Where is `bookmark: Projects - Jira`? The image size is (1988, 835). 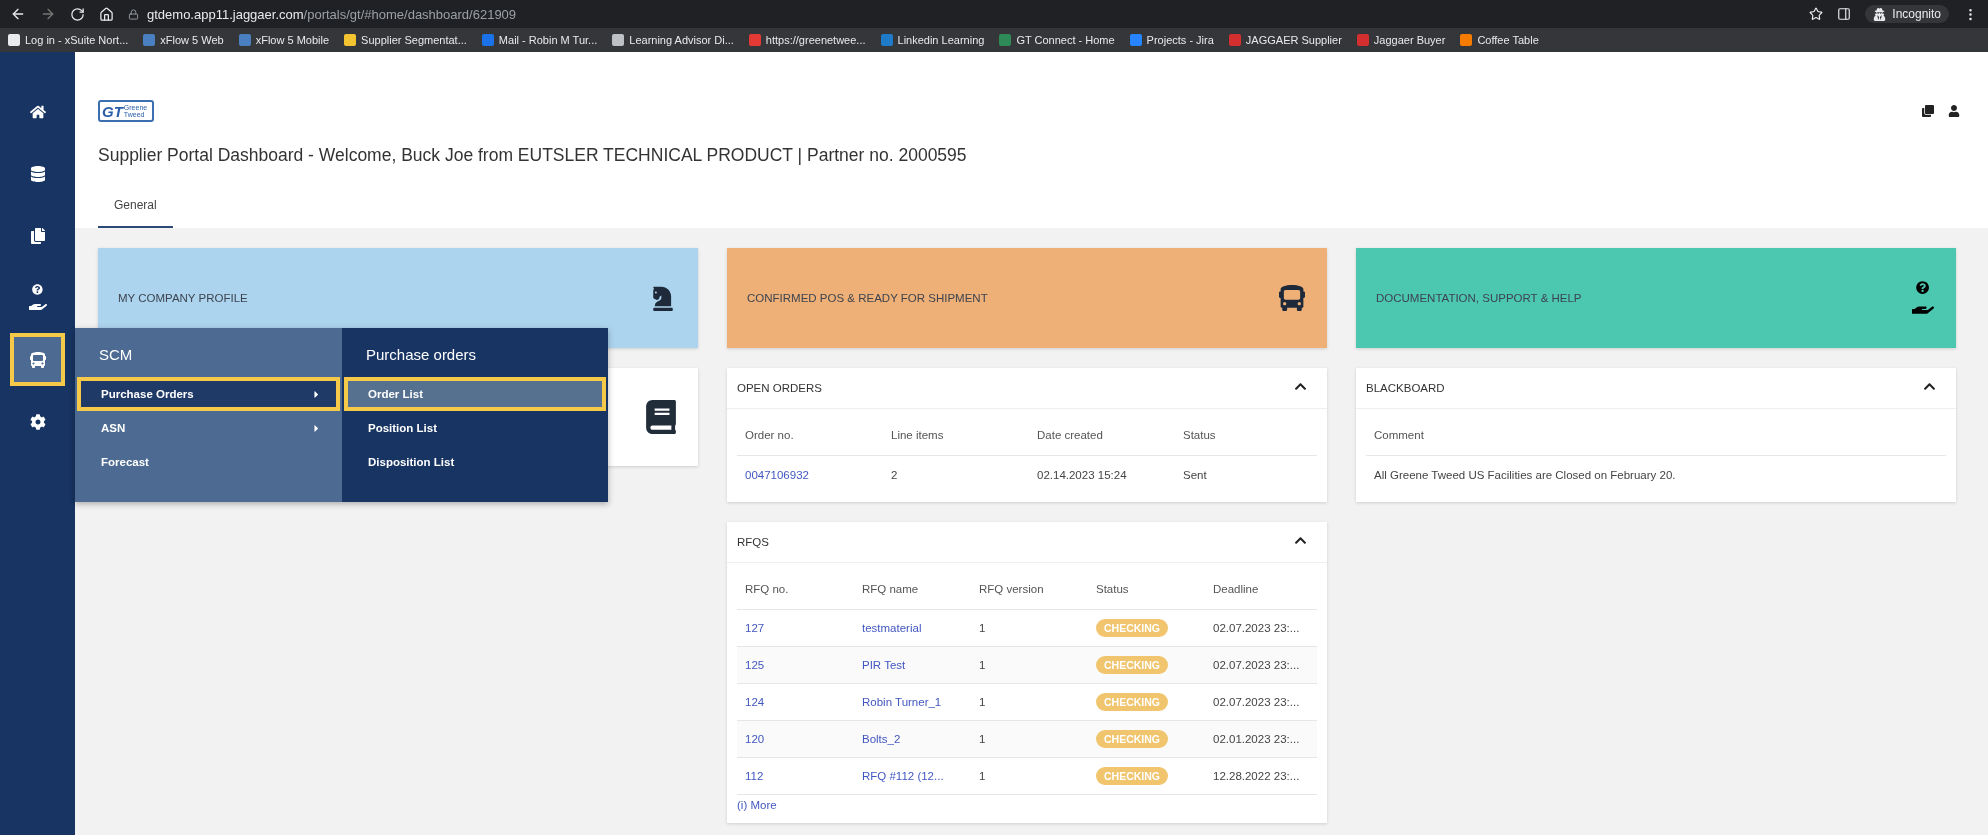
bookmark: Projects - Jira is located at coordinates (1171, 40).